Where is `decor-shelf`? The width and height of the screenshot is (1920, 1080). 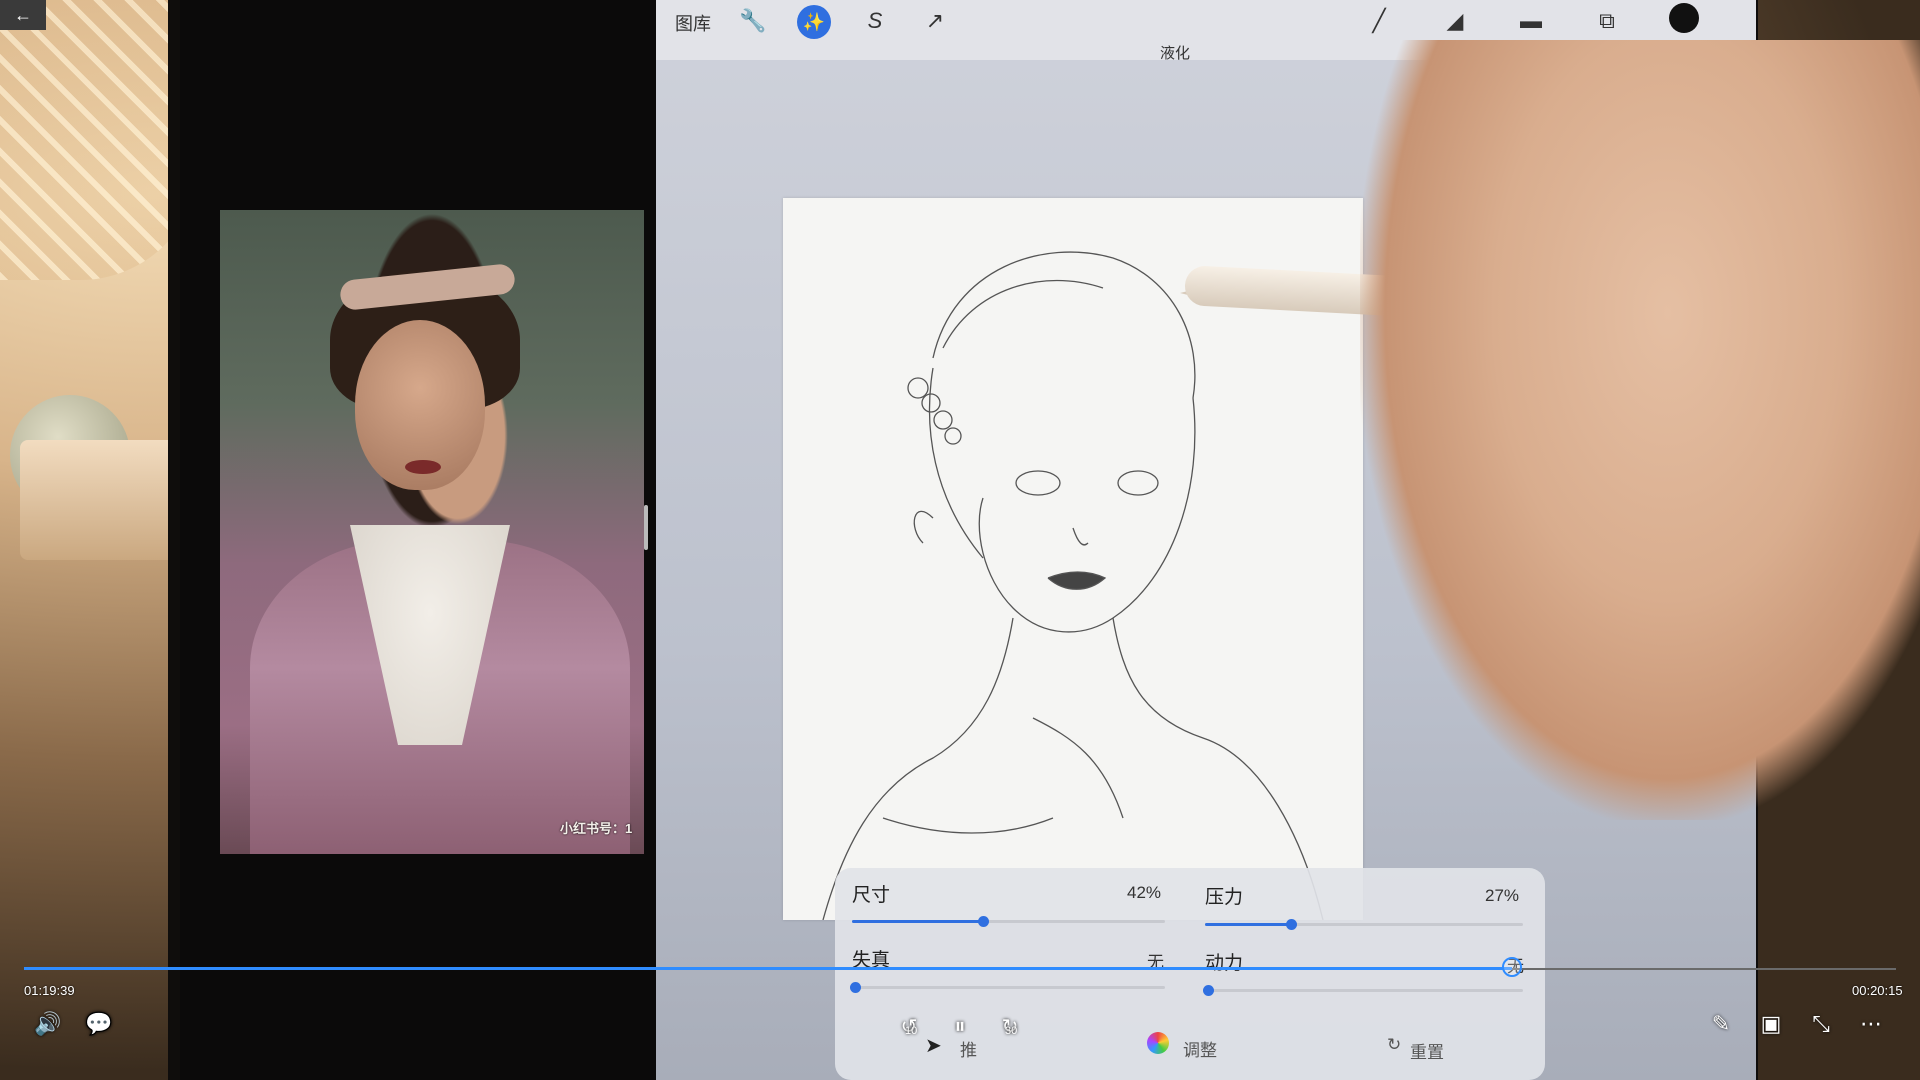
decor-shelf is located at coordinates (105, 500).